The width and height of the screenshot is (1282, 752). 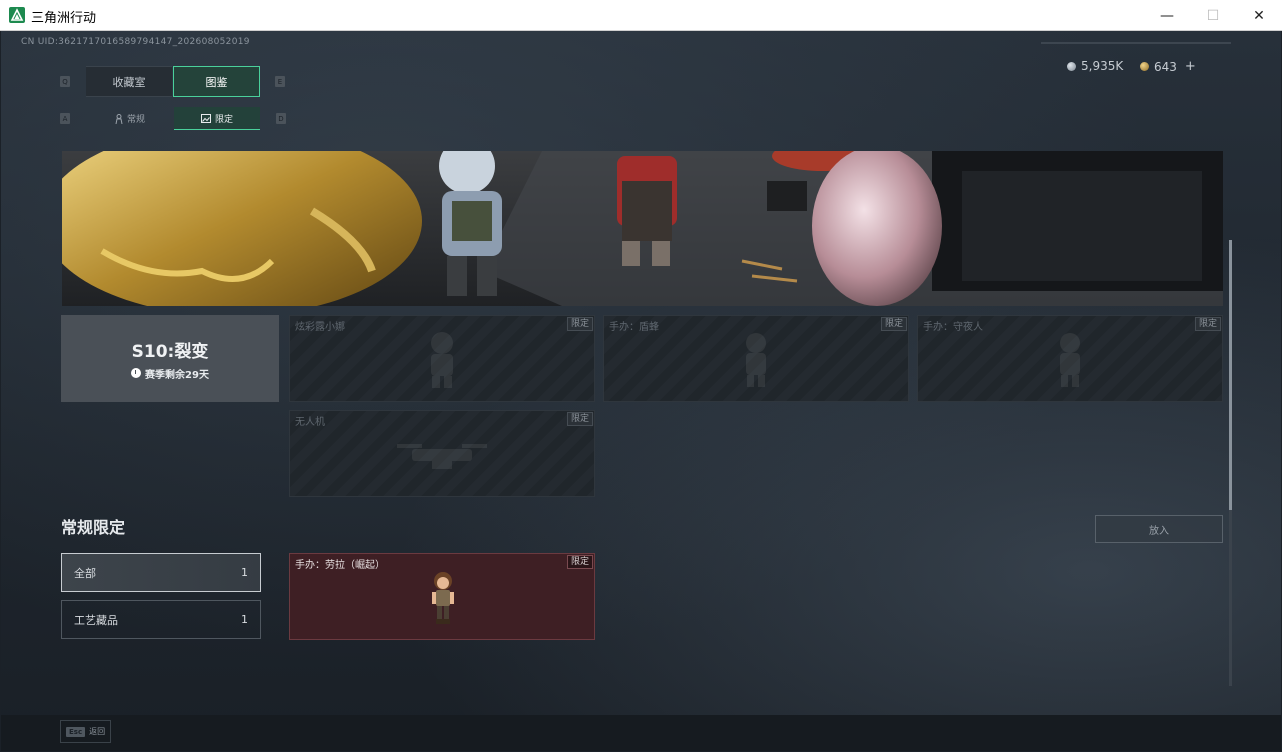 What do you see at coordinates (953, 327) in the screenshot?
I see `item-name: 手办：守夜人` at bounding box center [953, 327].